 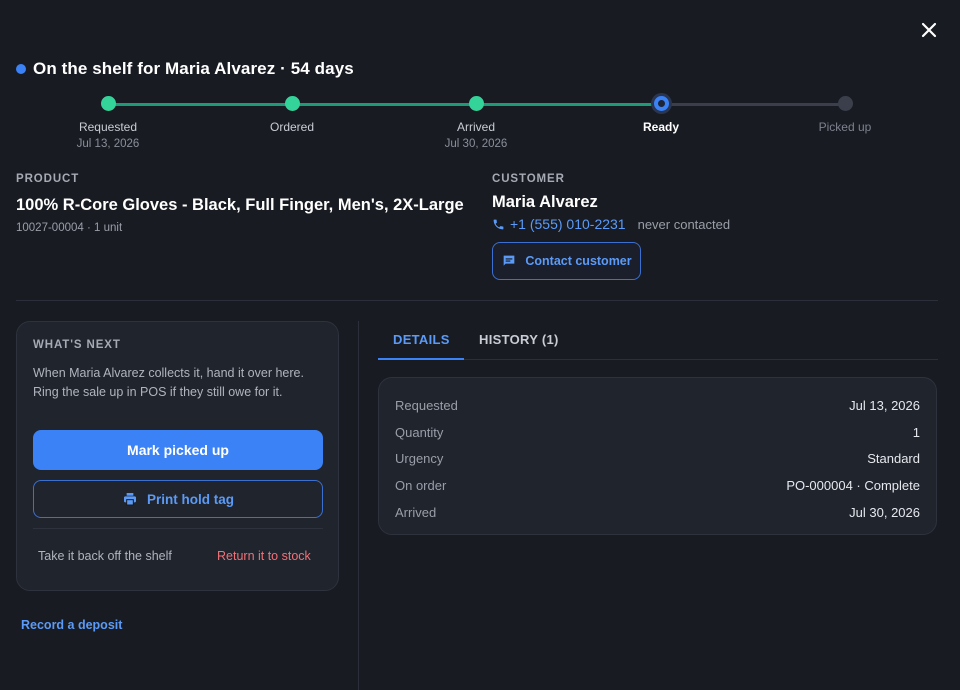 I want to click on status-dot-icon, so click(x=21, y=69).